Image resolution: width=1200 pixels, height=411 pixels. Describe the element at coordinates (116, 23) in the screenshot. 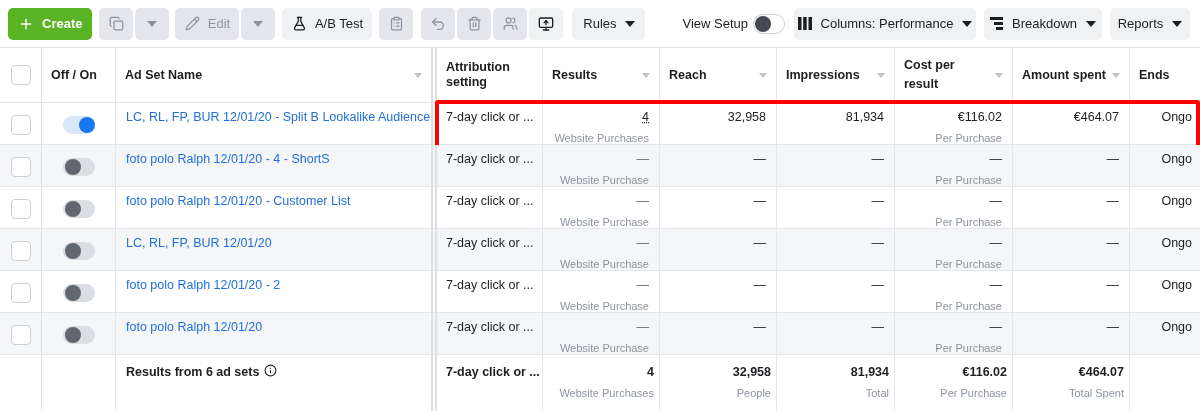

I see `copy-icon` at that location.